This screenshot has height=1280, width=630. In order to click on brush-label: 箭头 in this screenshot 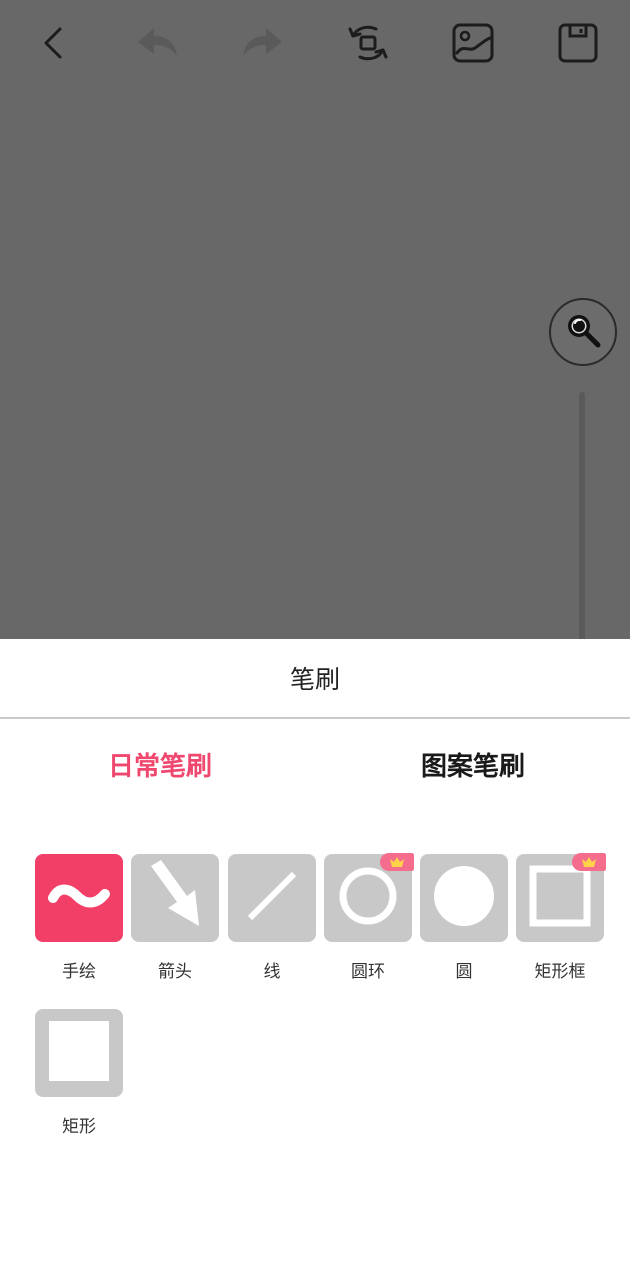, I will do `click(175, 972)`.